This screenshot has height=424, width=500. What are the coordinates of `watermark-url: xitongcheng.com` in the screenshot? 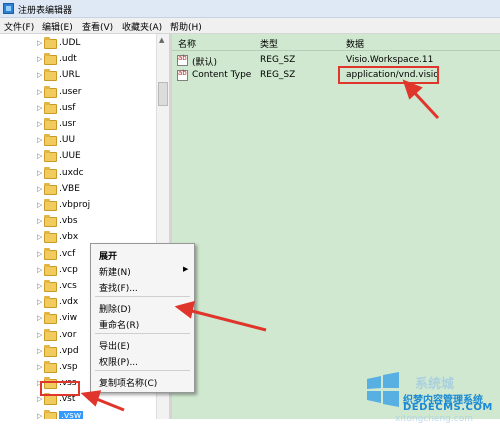 It's located at (434, 419).